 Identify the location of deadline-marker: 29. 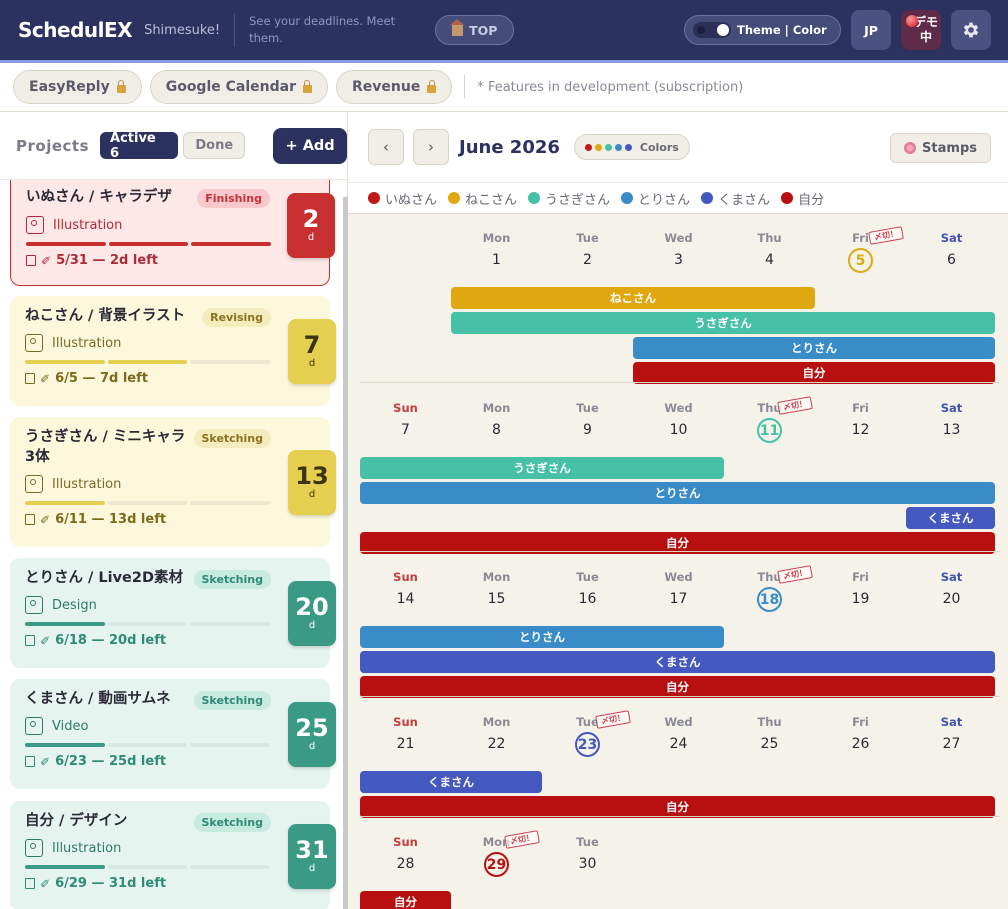
(496, 864).